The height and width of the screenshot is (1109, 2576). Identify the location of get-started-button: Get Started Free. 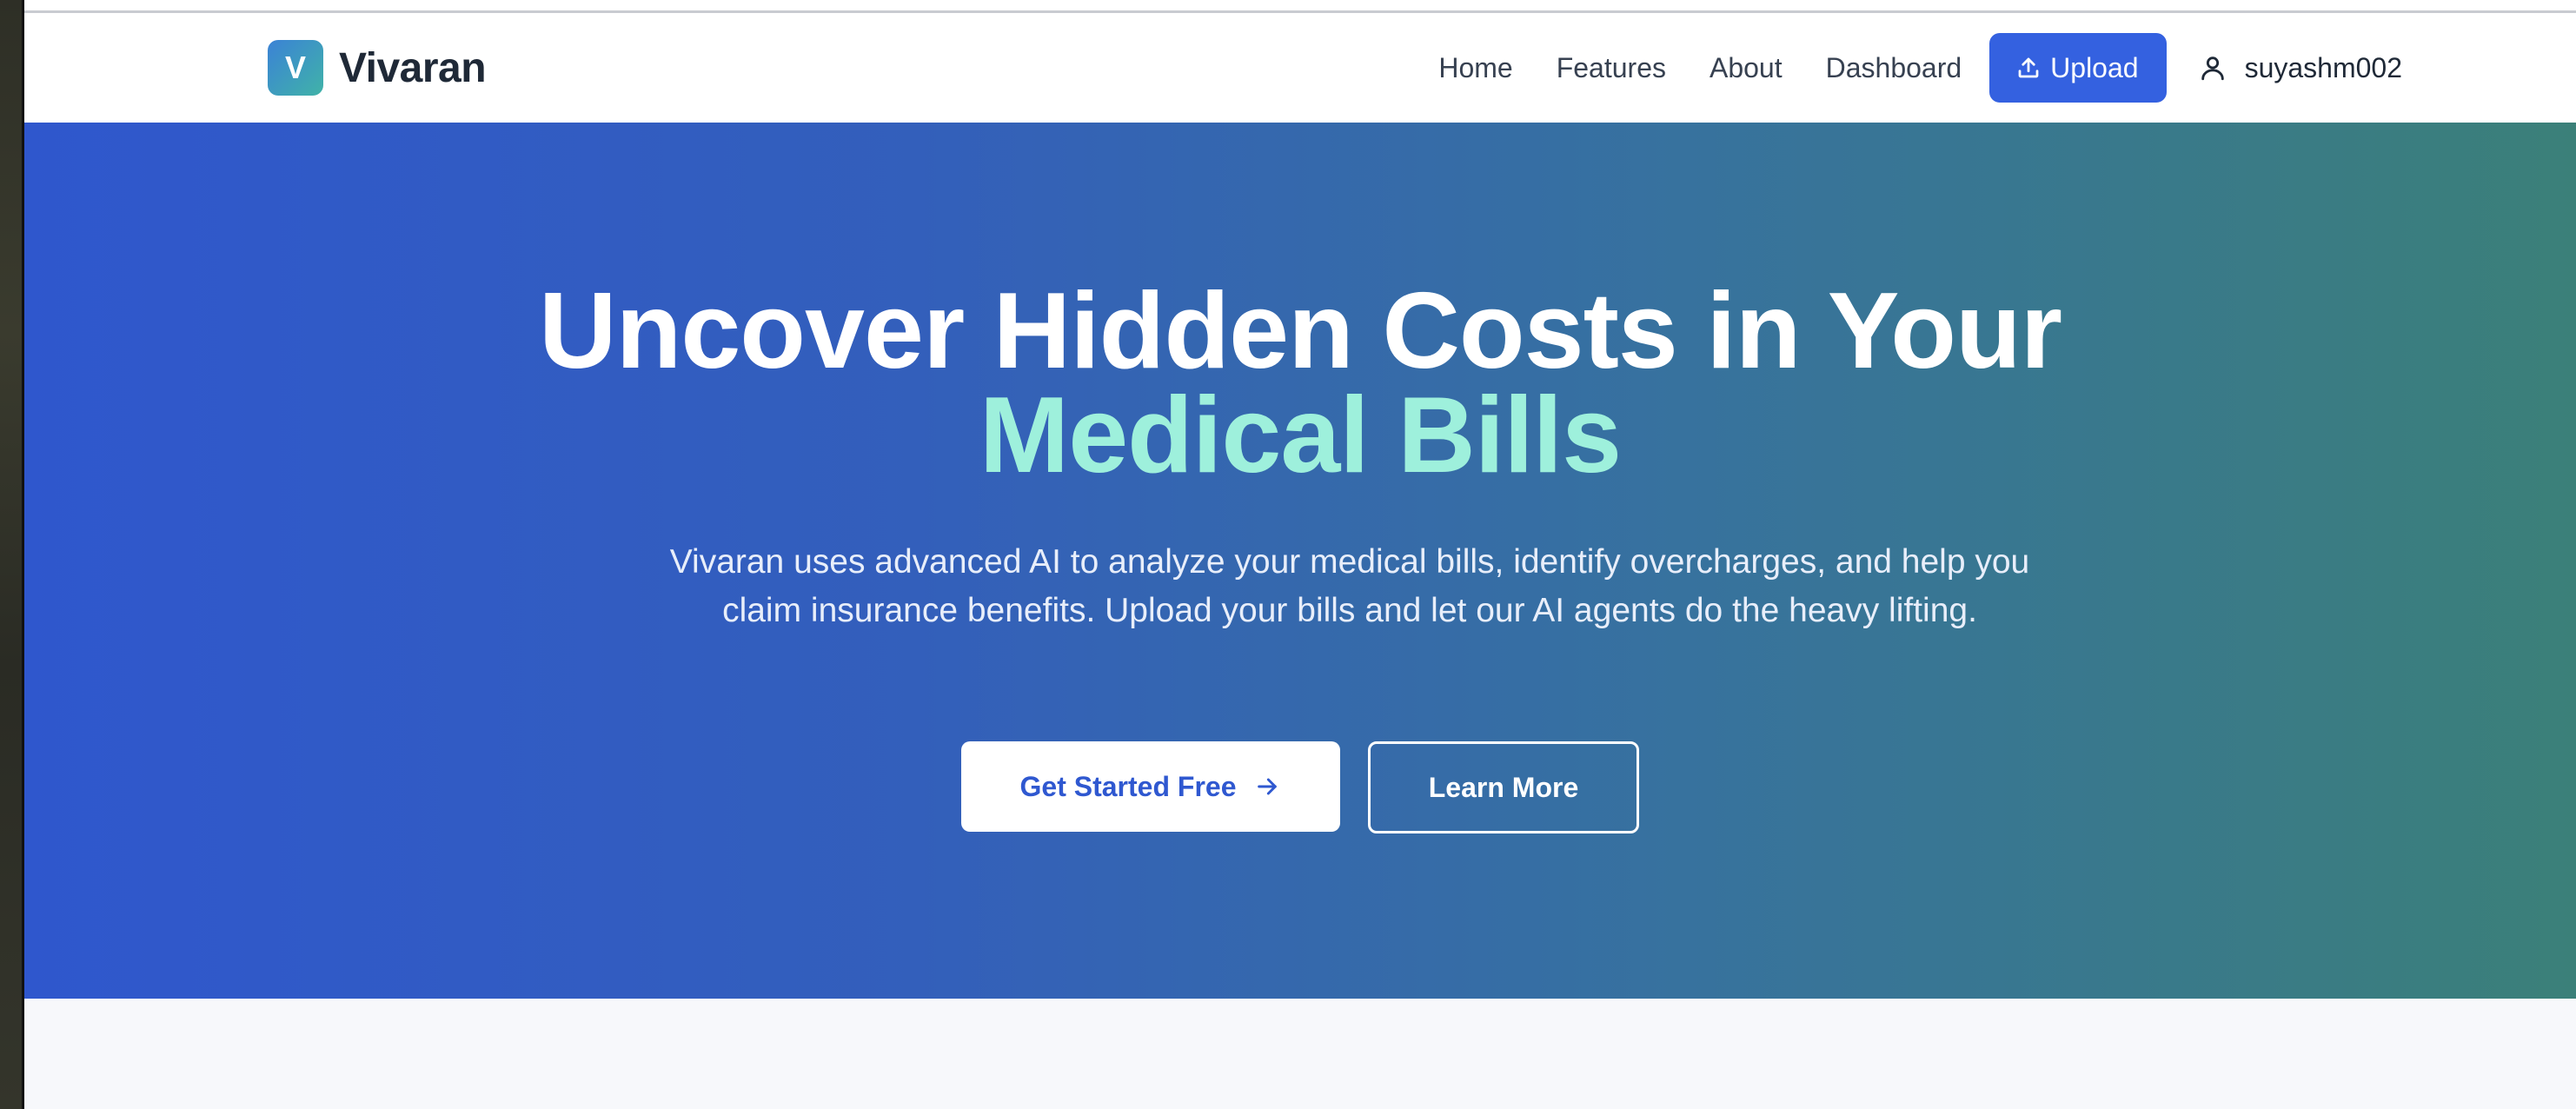
(1150, 786).